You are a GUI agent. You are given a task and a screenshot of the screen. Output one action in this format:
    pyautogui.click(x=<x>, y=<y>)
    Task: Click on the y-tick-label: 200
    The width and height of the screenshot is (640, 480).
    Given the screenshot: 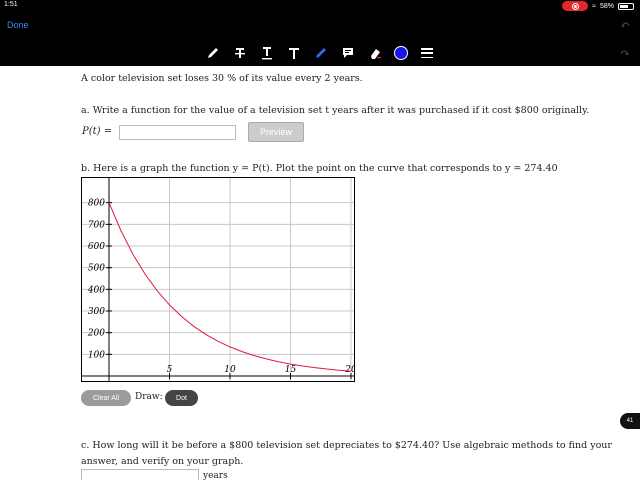 What is the action you would take?
    pyautogui.click(x=96, y=334)
    